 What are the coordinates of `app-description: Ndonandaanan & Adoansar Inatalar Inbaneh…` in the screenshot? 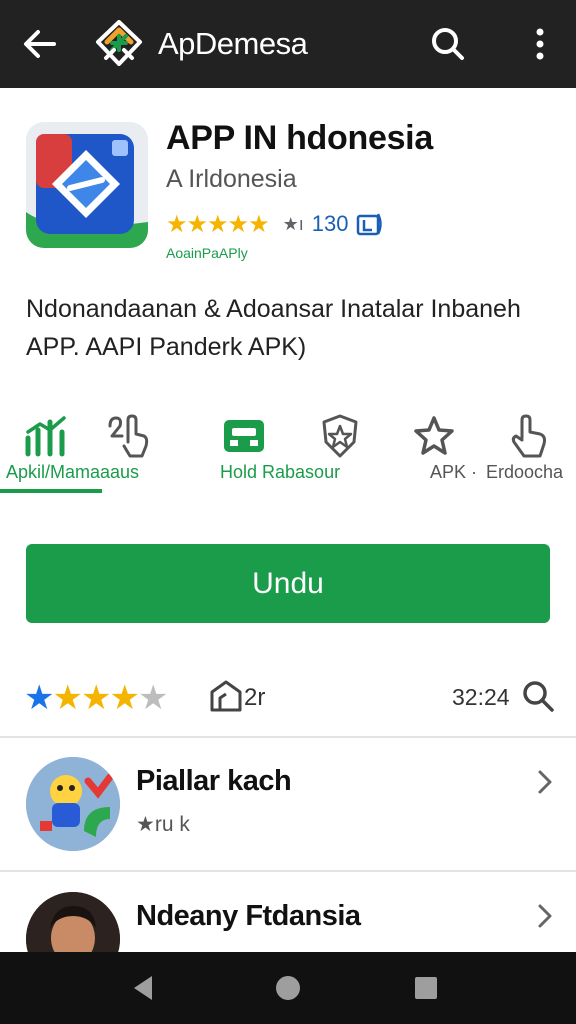 It's located at (273, 328).